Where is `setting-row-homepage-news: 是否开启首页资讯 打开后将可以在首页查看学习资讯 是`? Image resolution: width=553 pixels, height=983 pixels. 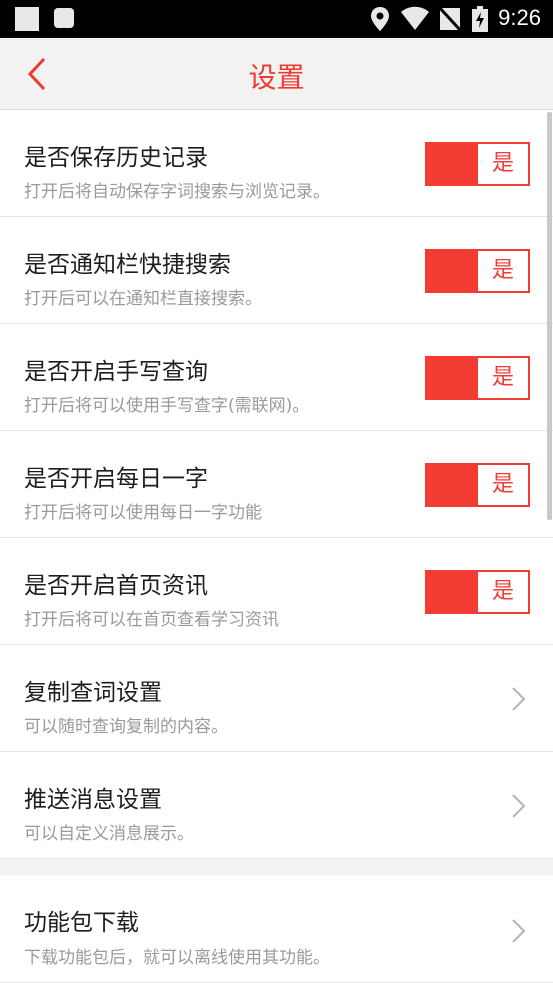 setting-row-homepage-news: 是否开启首页资讯 打开后将可以在首页查看学习资讯 是 is located at coordinates (276, 591).